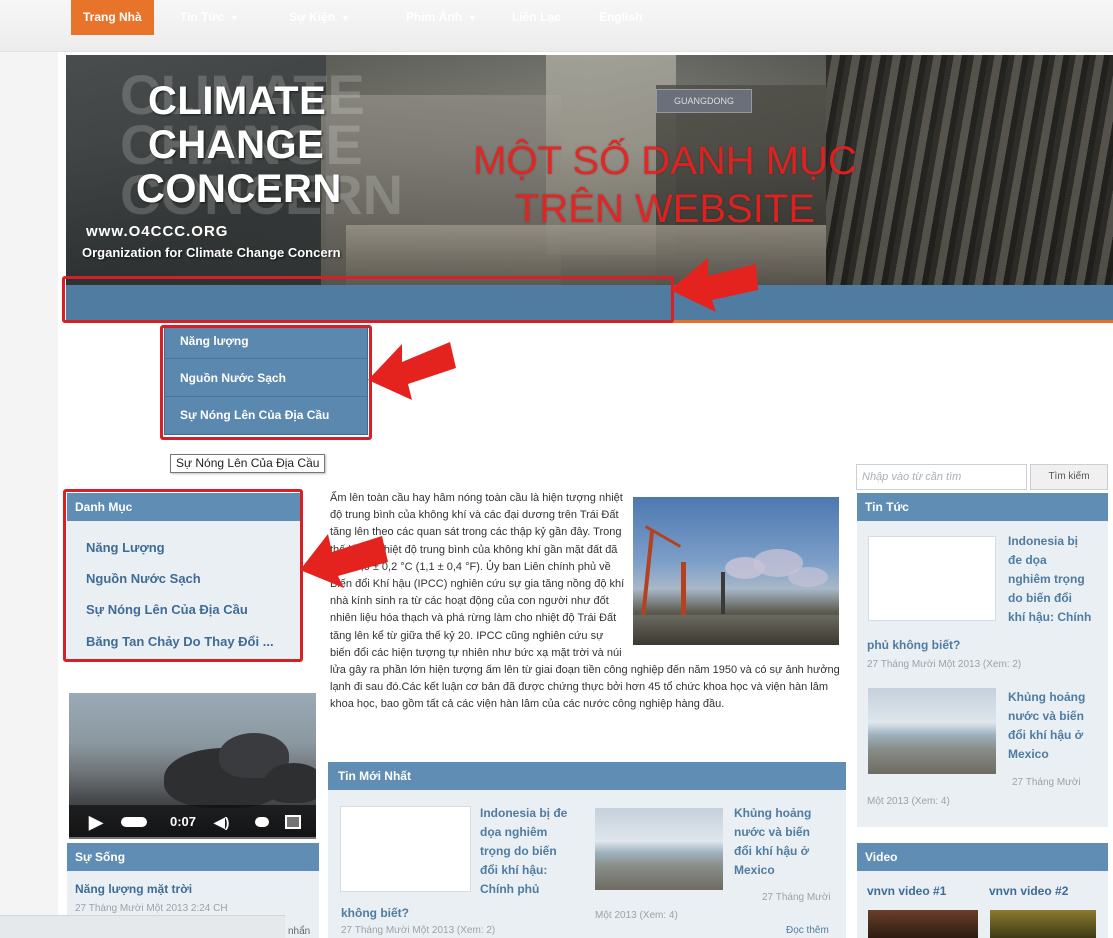 Image resolution: width=1113 pixels, height=938 pixels. Describe the element at coordinates (237, 101) in the screenshot. I see `logo-line-1: CLIMATE` at that location.